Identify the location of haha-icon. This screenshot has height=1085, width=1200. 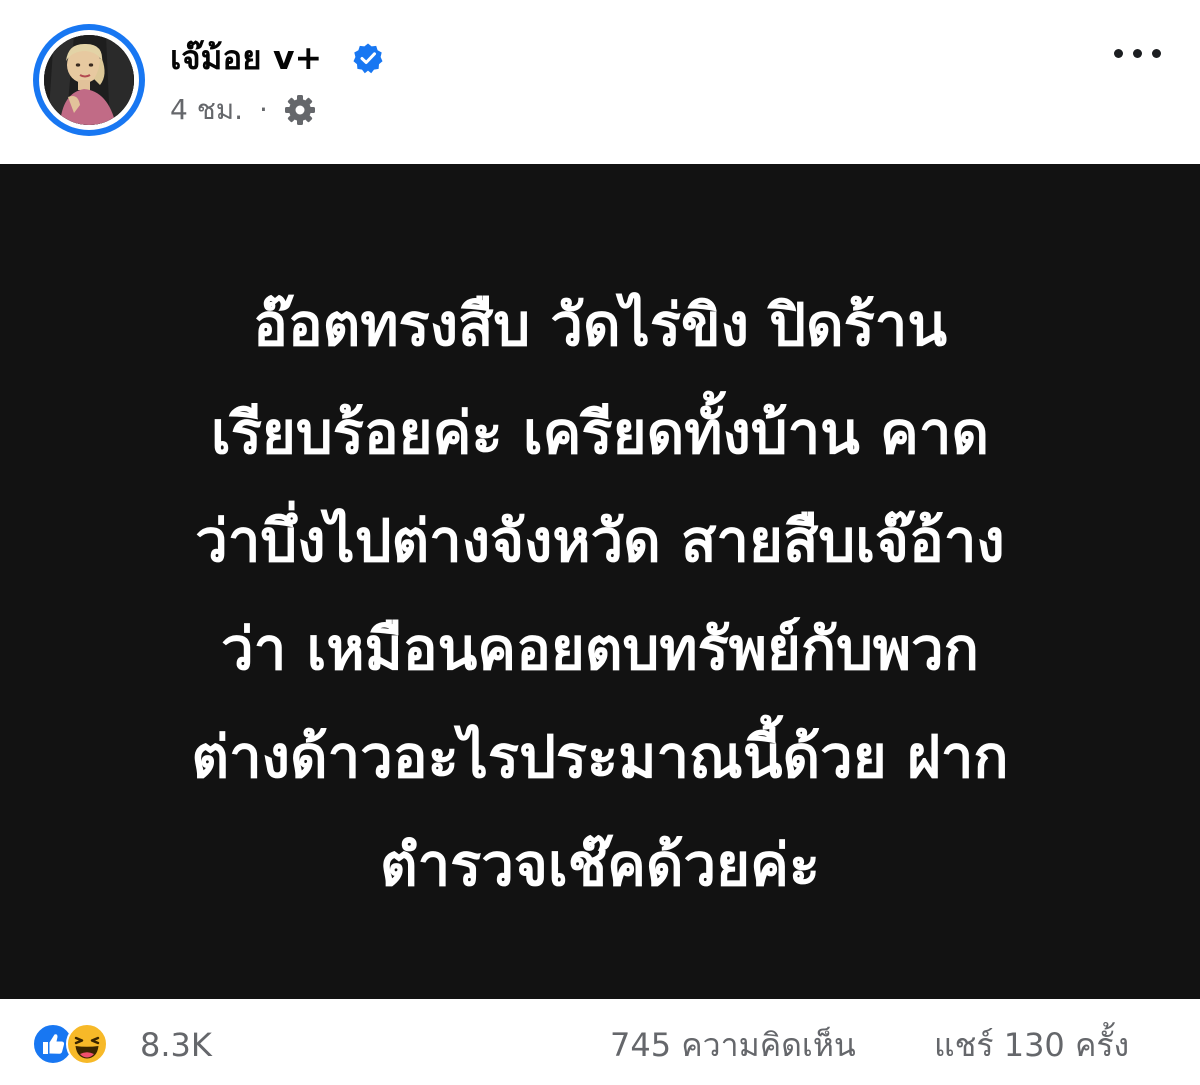
(87, 1044).